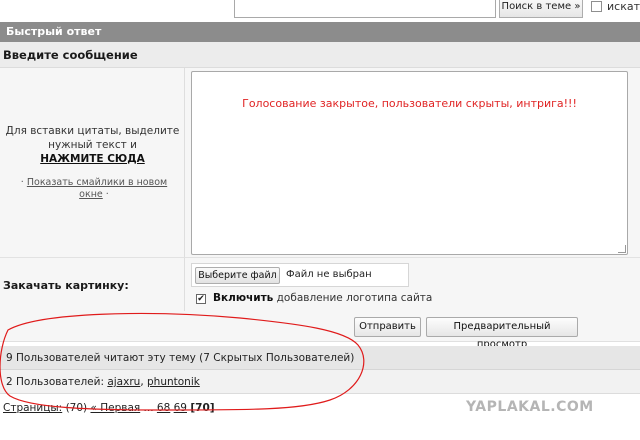  What do you see at coordinates (320, 382) in the screenshot?
I see `topic-readers-list: 2 Пользователей: ajaxru, phuntonik` at bounding box center [320, 382].